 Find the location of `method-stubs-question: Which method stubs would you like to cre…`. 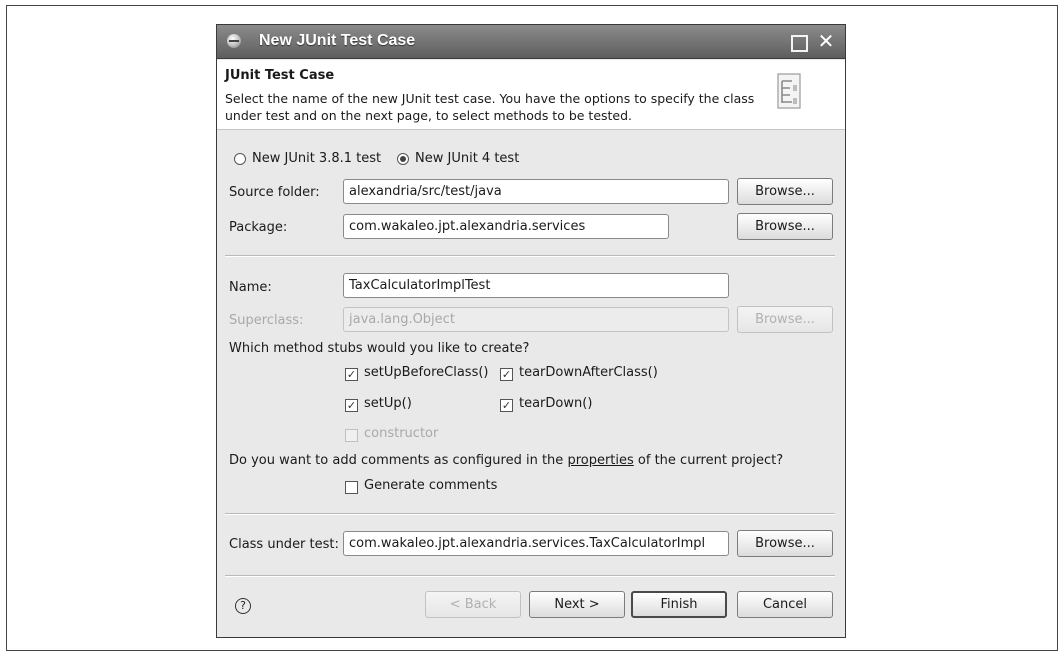

method-stubs-question: Which method stubs would you like to cre… is located at coordinates (379, 348).